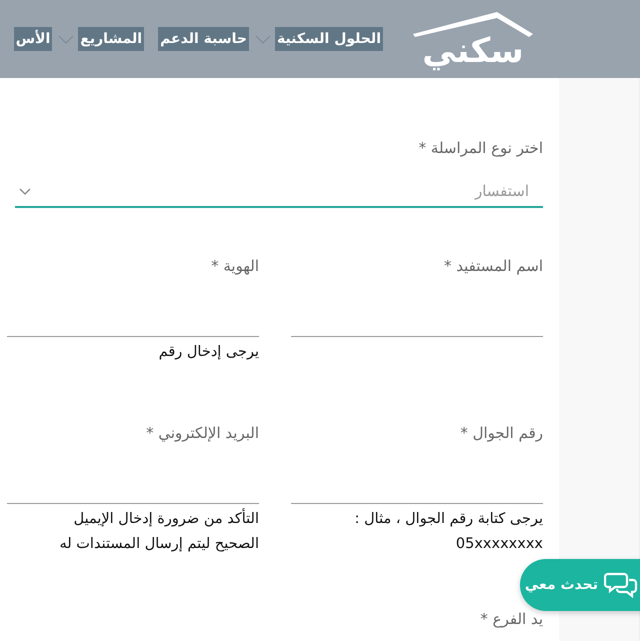 The width and height of the screenshot is (640, 641). I want to click on field-label: رقم الجوال *, so click(501, 433).